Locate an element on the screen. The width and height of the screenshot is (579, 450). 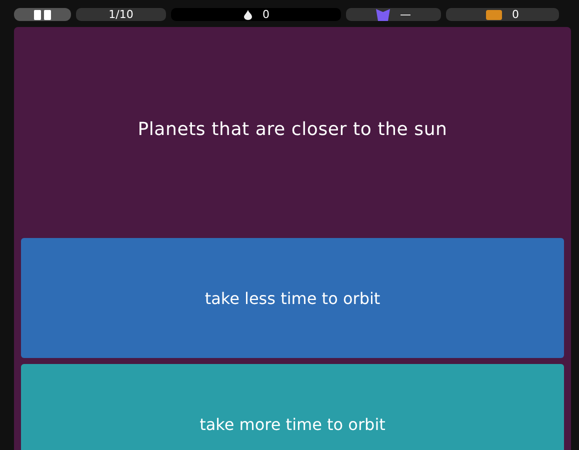
coins-count: 0 is located at coordinates (515, 14).